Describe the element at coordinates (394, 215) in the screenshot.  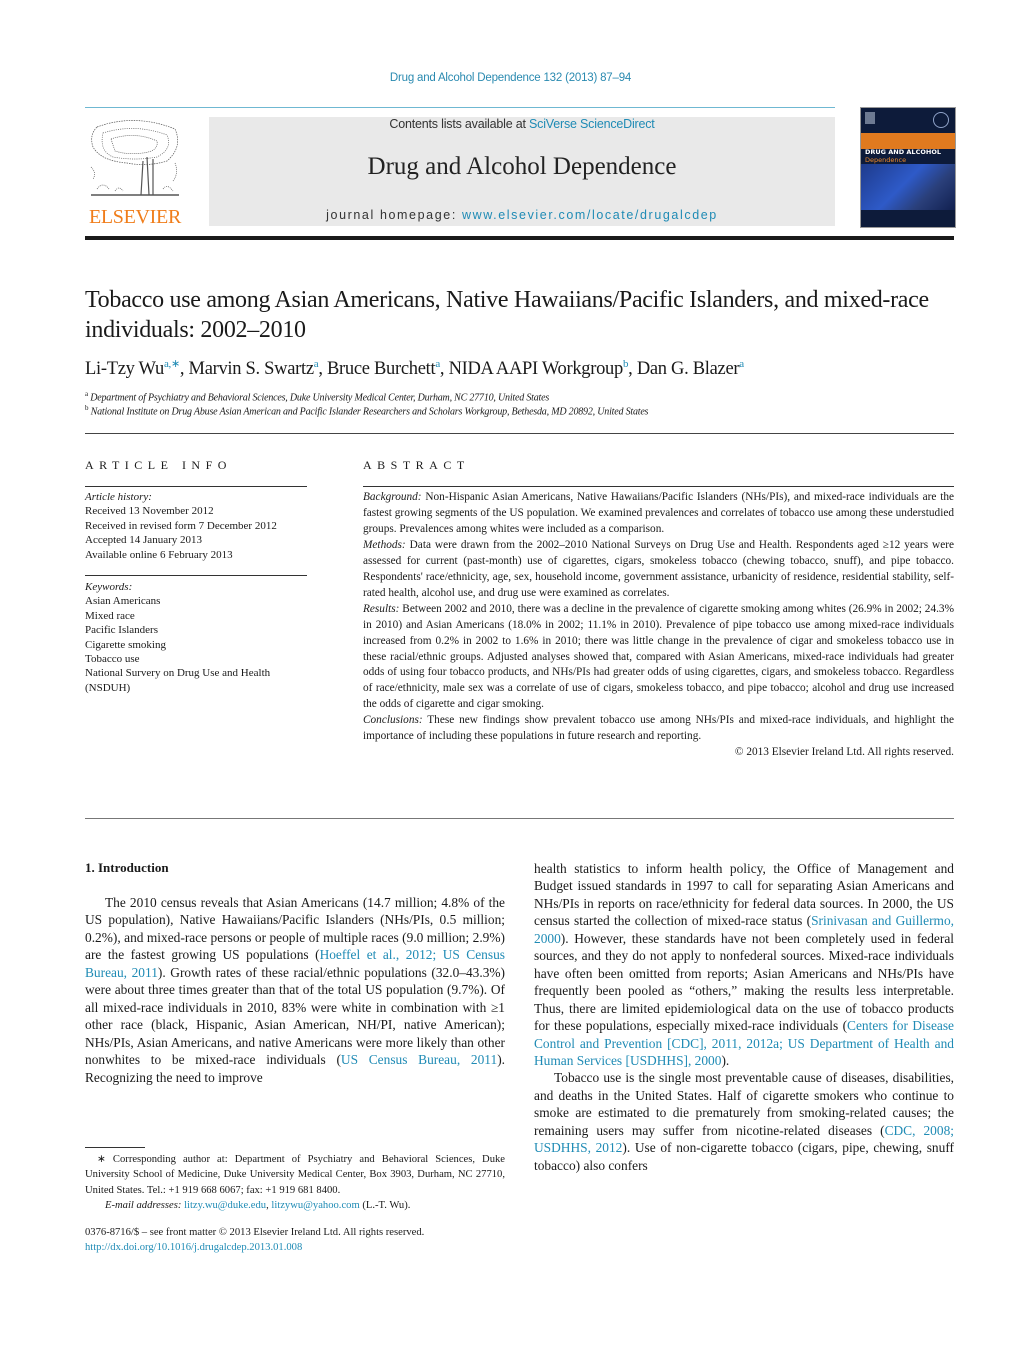
I see `homepage-prefix: journal homepage:` at that location.